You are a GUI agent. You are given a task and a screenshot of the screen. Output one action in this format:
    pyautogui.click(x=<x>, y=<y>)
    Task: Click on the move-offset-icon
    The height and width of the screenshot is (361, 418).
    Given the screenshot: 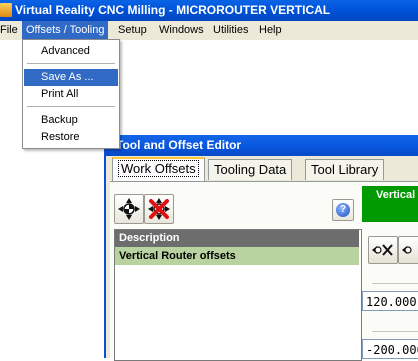 What is the action you would take?
    pyautogui.click(x=129, y=209)
    